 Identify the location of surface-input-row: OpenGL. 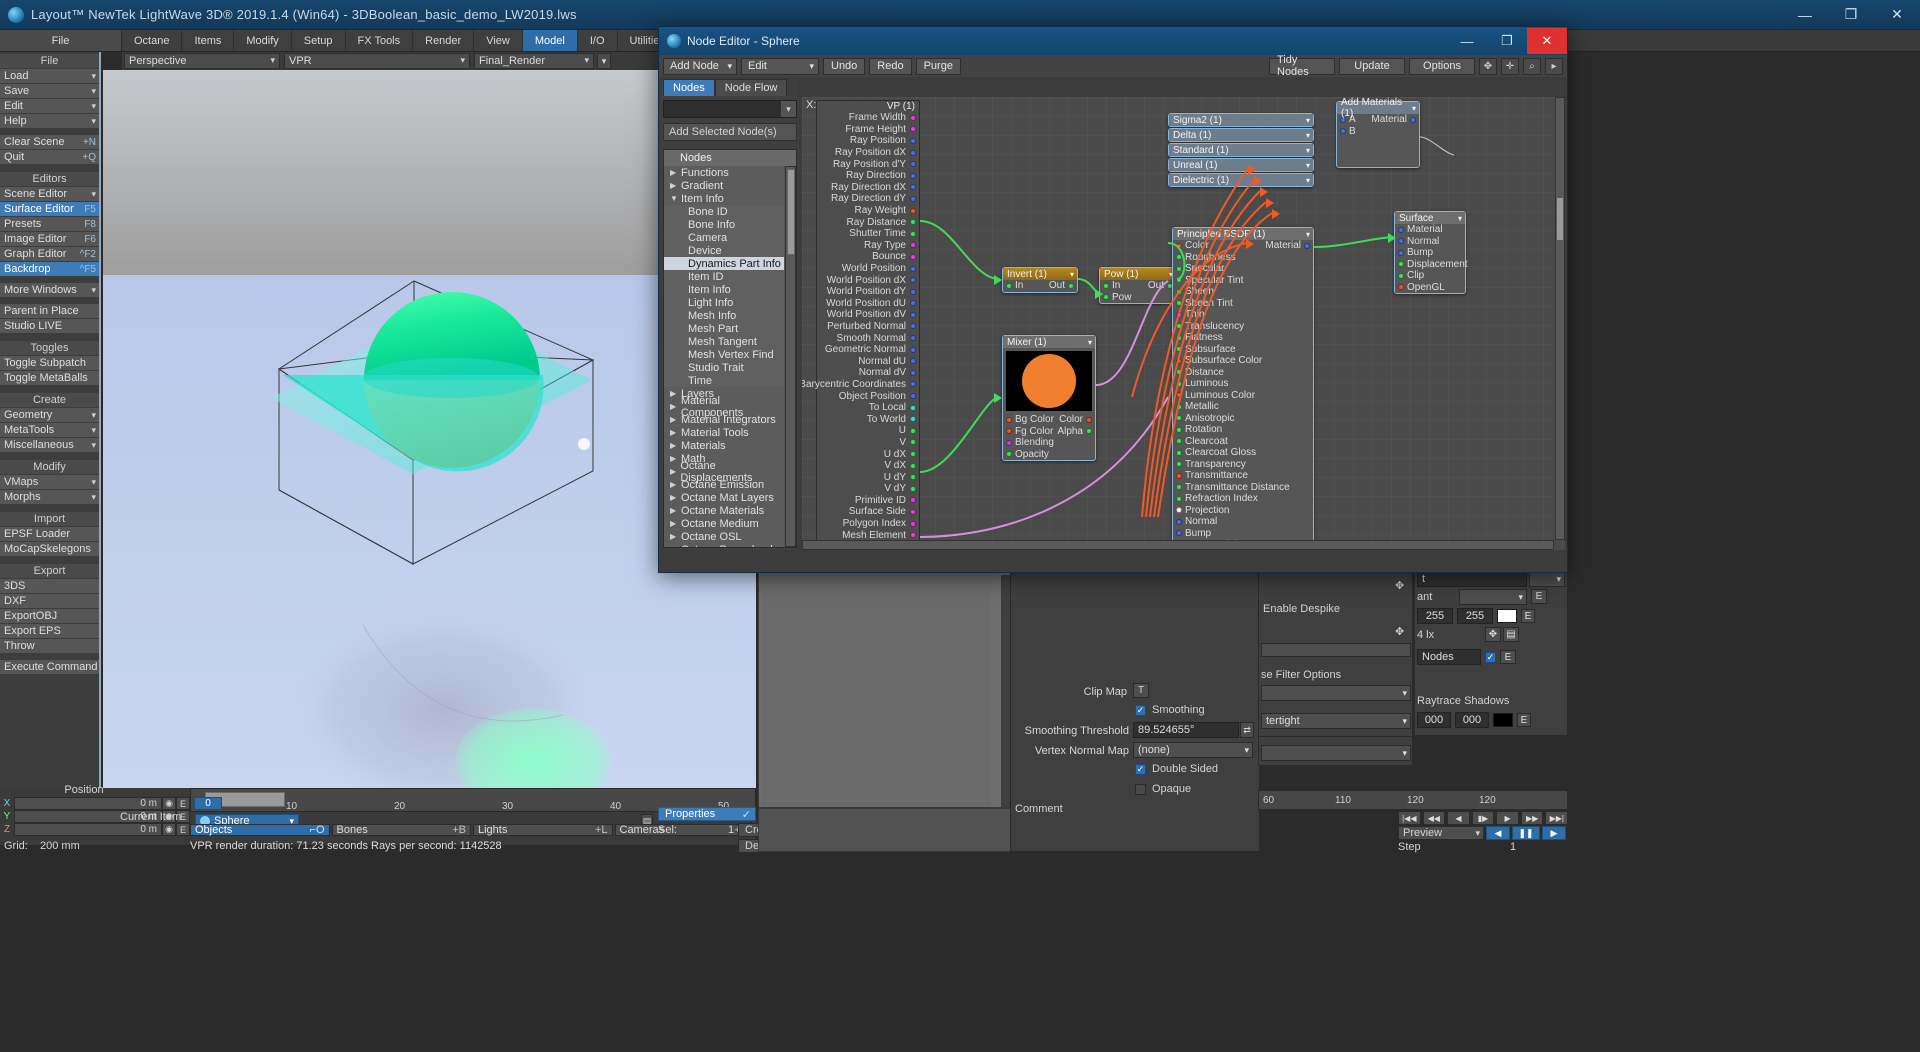
(1430, 288).